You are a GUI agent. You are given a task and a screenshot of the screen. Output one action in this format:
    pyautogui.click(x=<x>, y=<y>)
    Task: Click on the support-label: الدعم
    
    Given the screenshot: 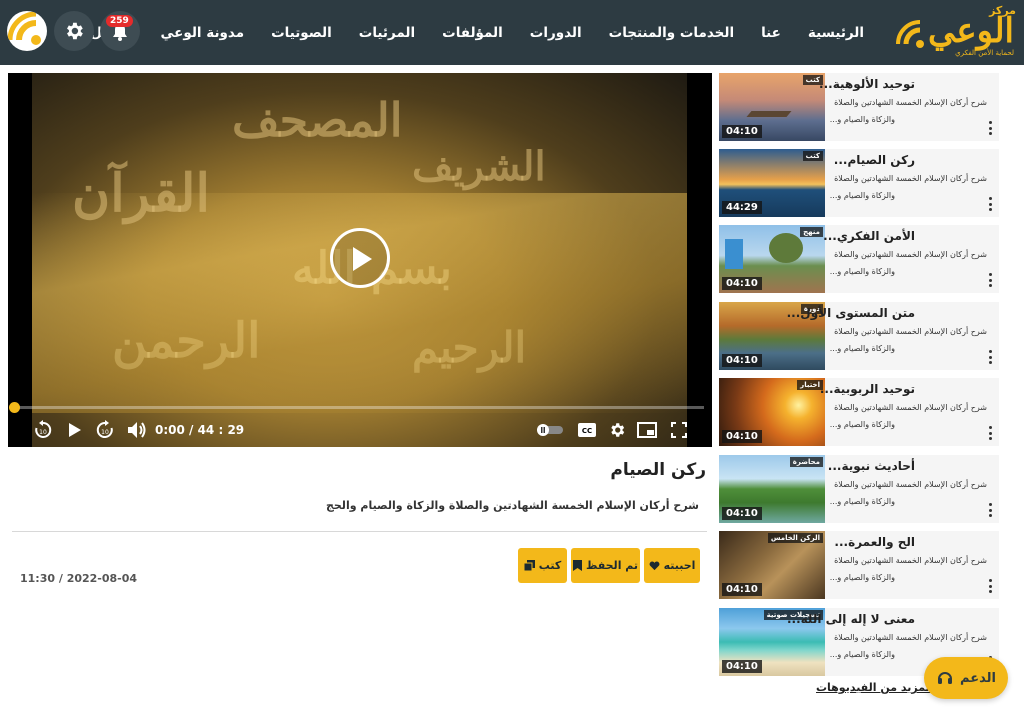 What is the action you would take?
    pyautogui.click(x=978, y=678)
    